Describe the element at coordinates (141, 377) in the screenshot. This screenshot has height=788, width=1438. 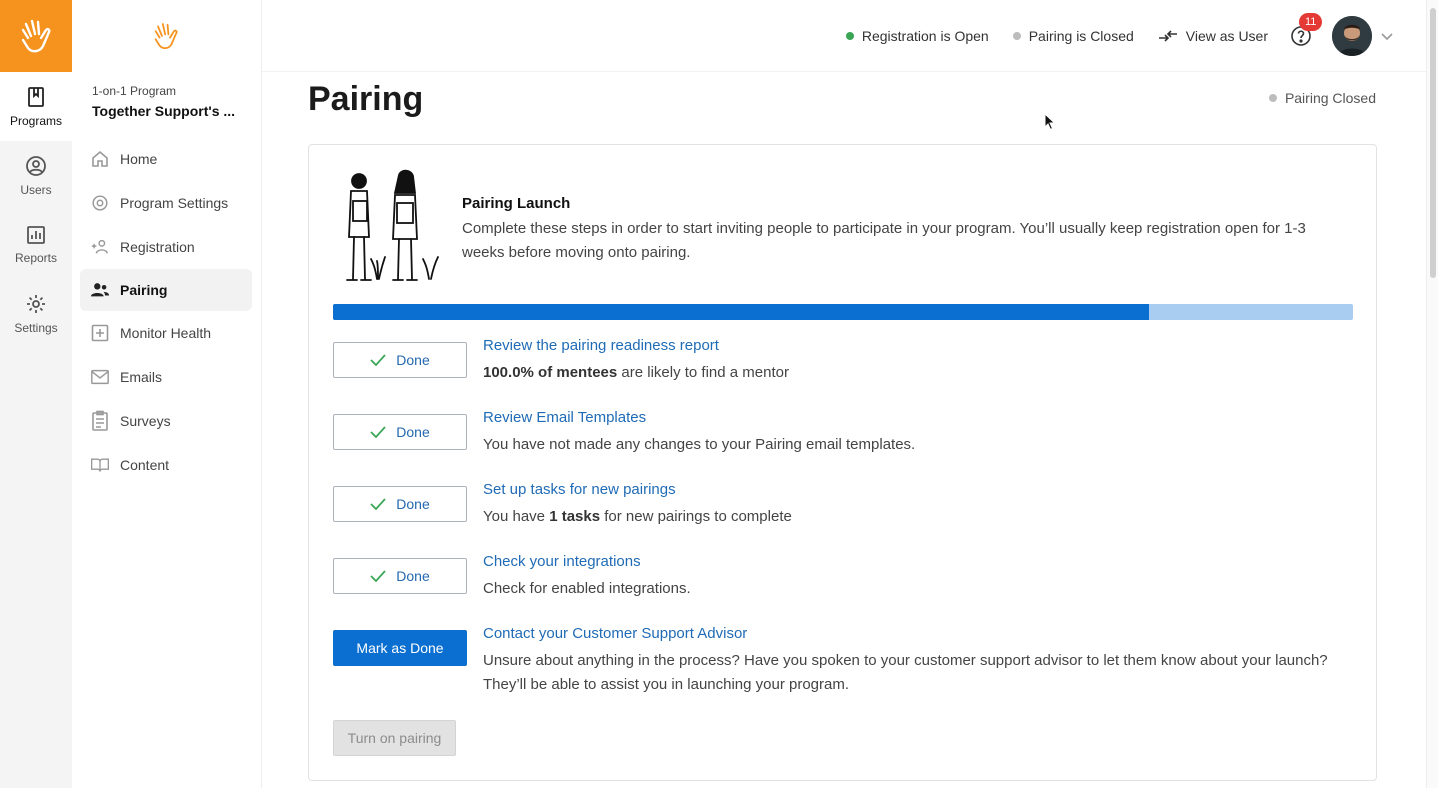
I see `sidebar-item-label: Emails` at that location.